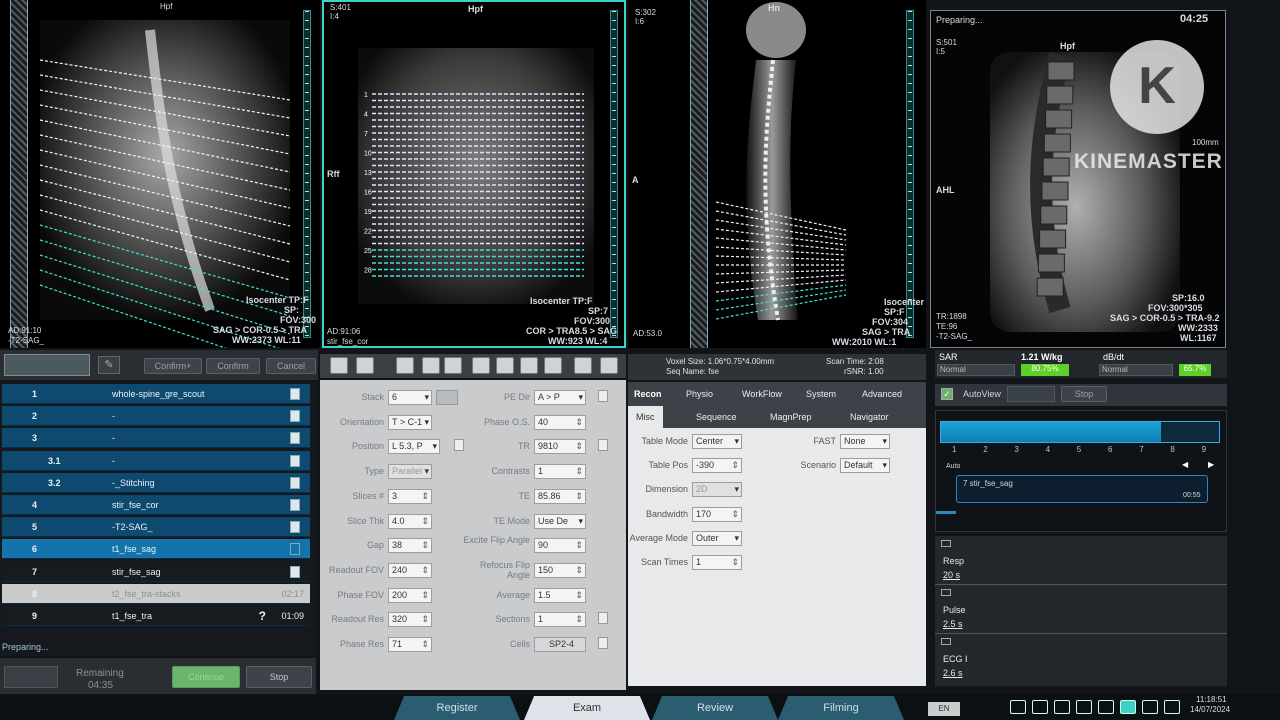  What do you see at coordinates (1082, 489) in the screenshot?
I see `timeline-item: 7 stir_fse_sag 00:55` at bounding box center [1082, 489].